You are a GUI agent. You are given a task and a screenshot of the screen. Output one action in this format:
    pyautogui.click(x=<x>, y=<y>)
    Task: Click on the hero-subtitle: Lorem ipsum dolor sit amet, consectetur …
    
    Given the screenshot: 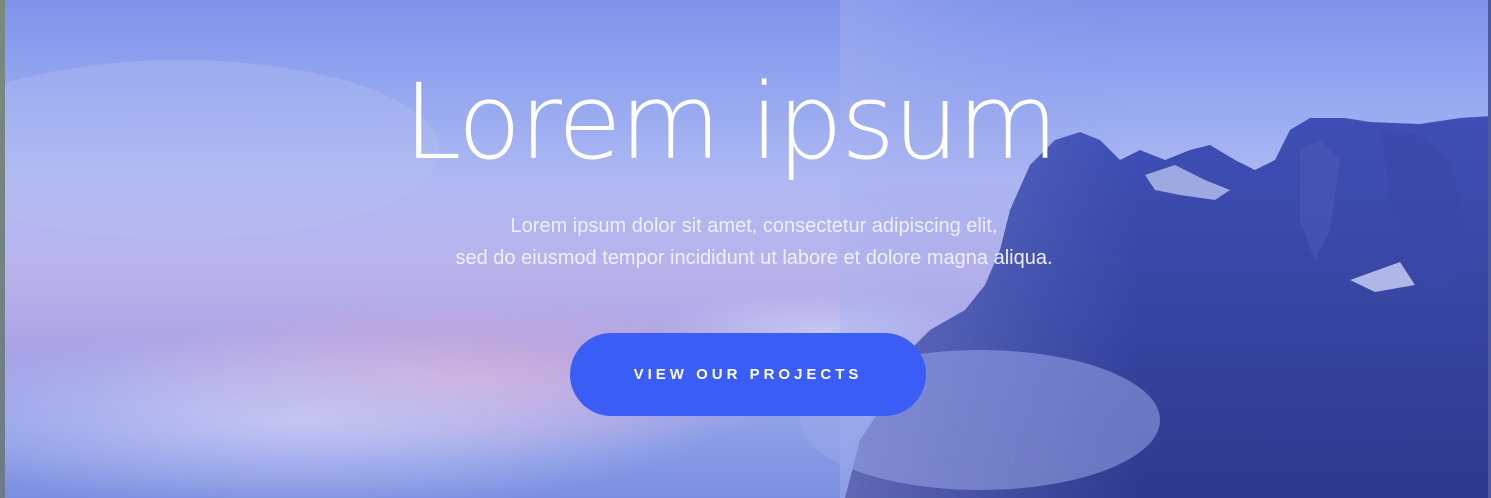 What is the action you would take?
    pyautogui.click(x=745, y=242)
    